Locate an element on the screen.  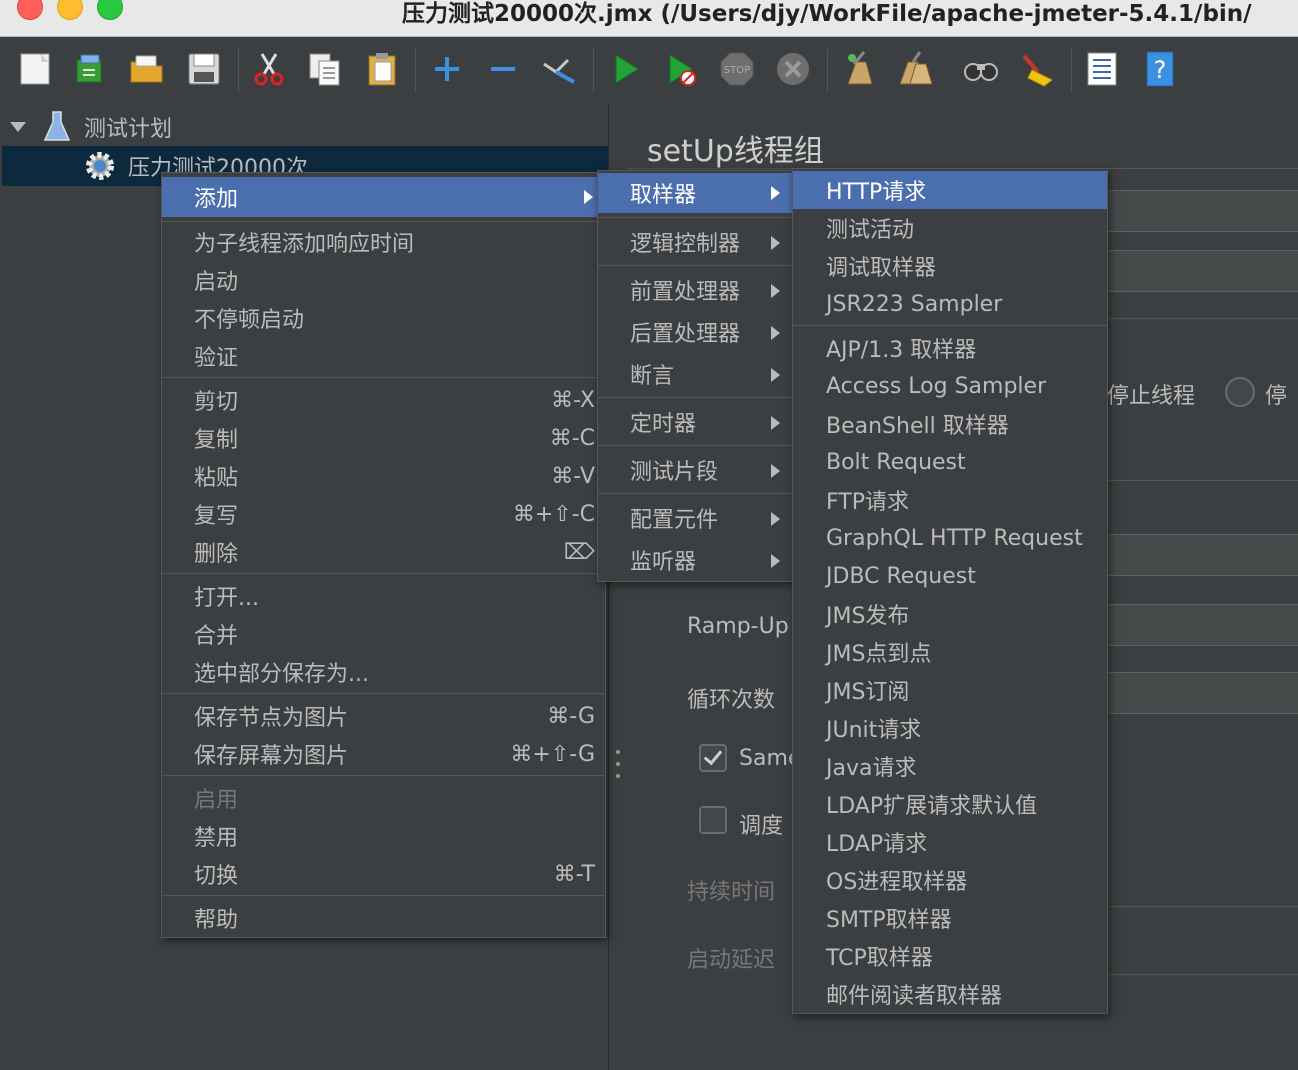
menu-item-copy: 复制 ⌘-C is located at coordinates (383, 438).